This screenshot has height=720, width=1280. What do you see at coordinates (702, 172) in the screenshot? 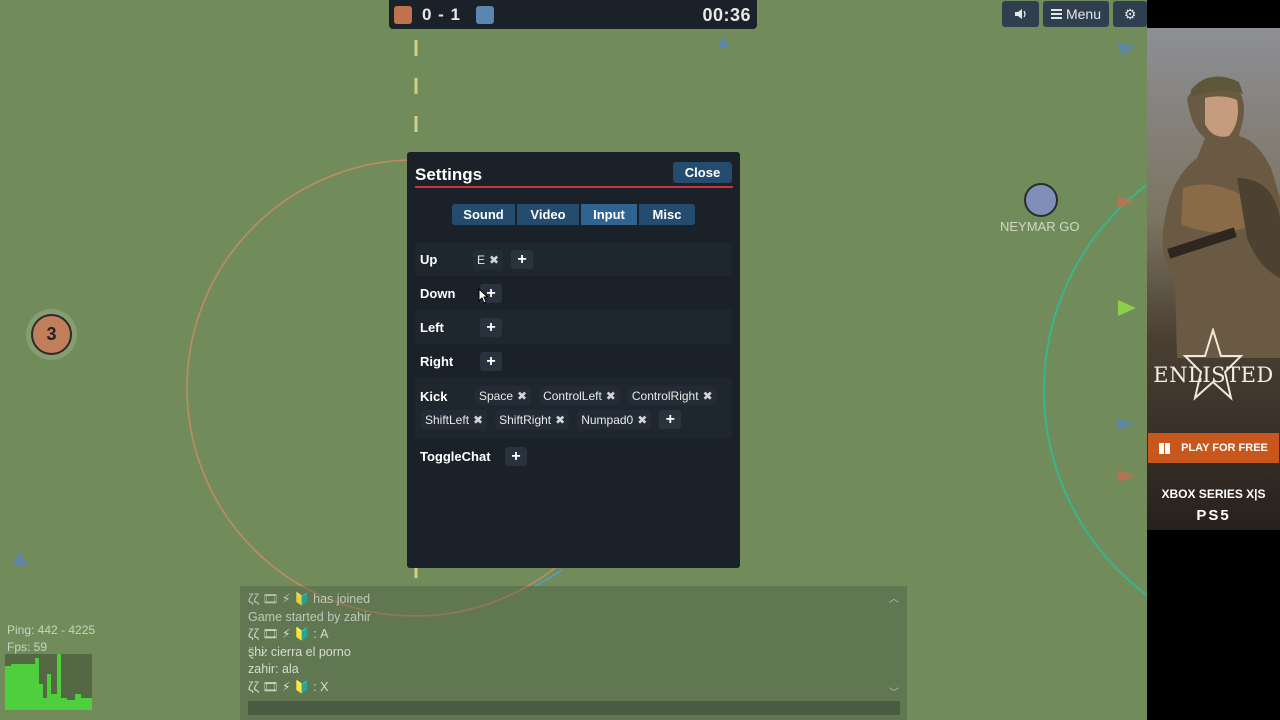
I see `close-button: Close` at bounding box center [702, 172].